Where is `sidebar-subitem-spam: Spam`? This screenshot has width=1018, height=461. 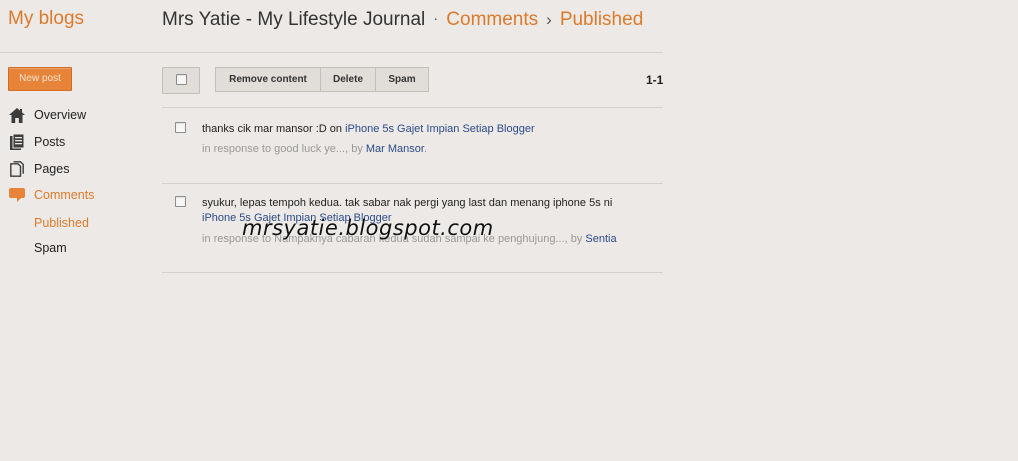
sidebar-subitem-spam: Spam is located at coordinates (50, 248).